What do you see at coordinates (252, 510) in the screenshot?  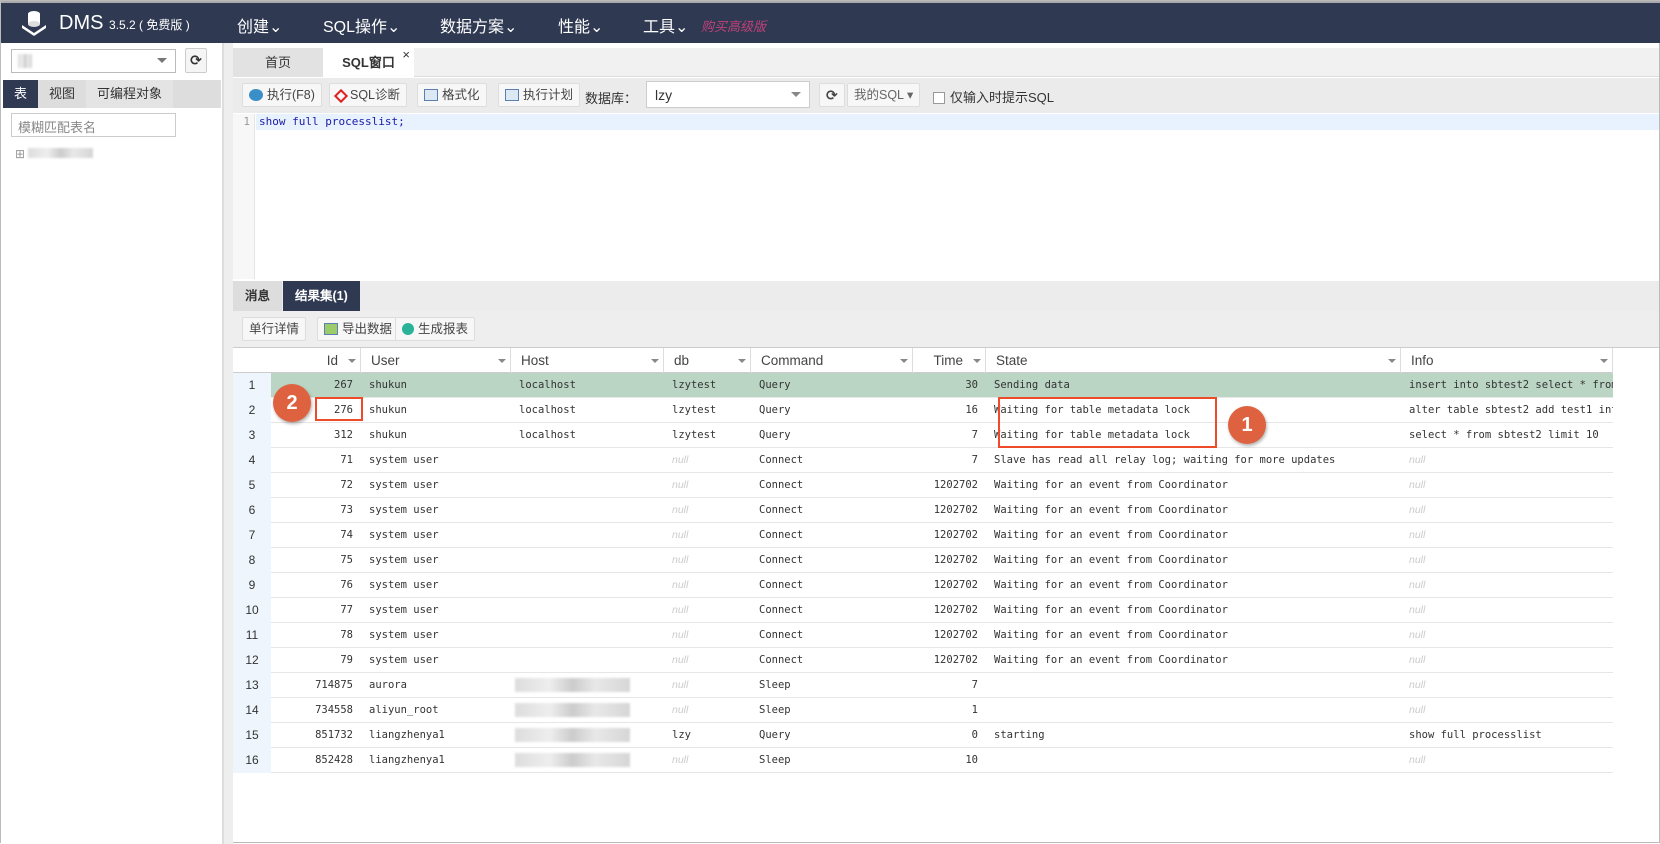 I see `row-number: 6` at bounding box center [252, 510].